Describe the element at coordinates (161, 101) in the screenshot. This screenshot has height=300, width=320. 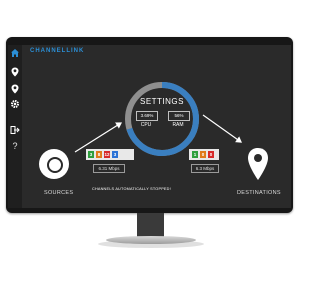
I see `settings-title: SETTINGS` at that location.